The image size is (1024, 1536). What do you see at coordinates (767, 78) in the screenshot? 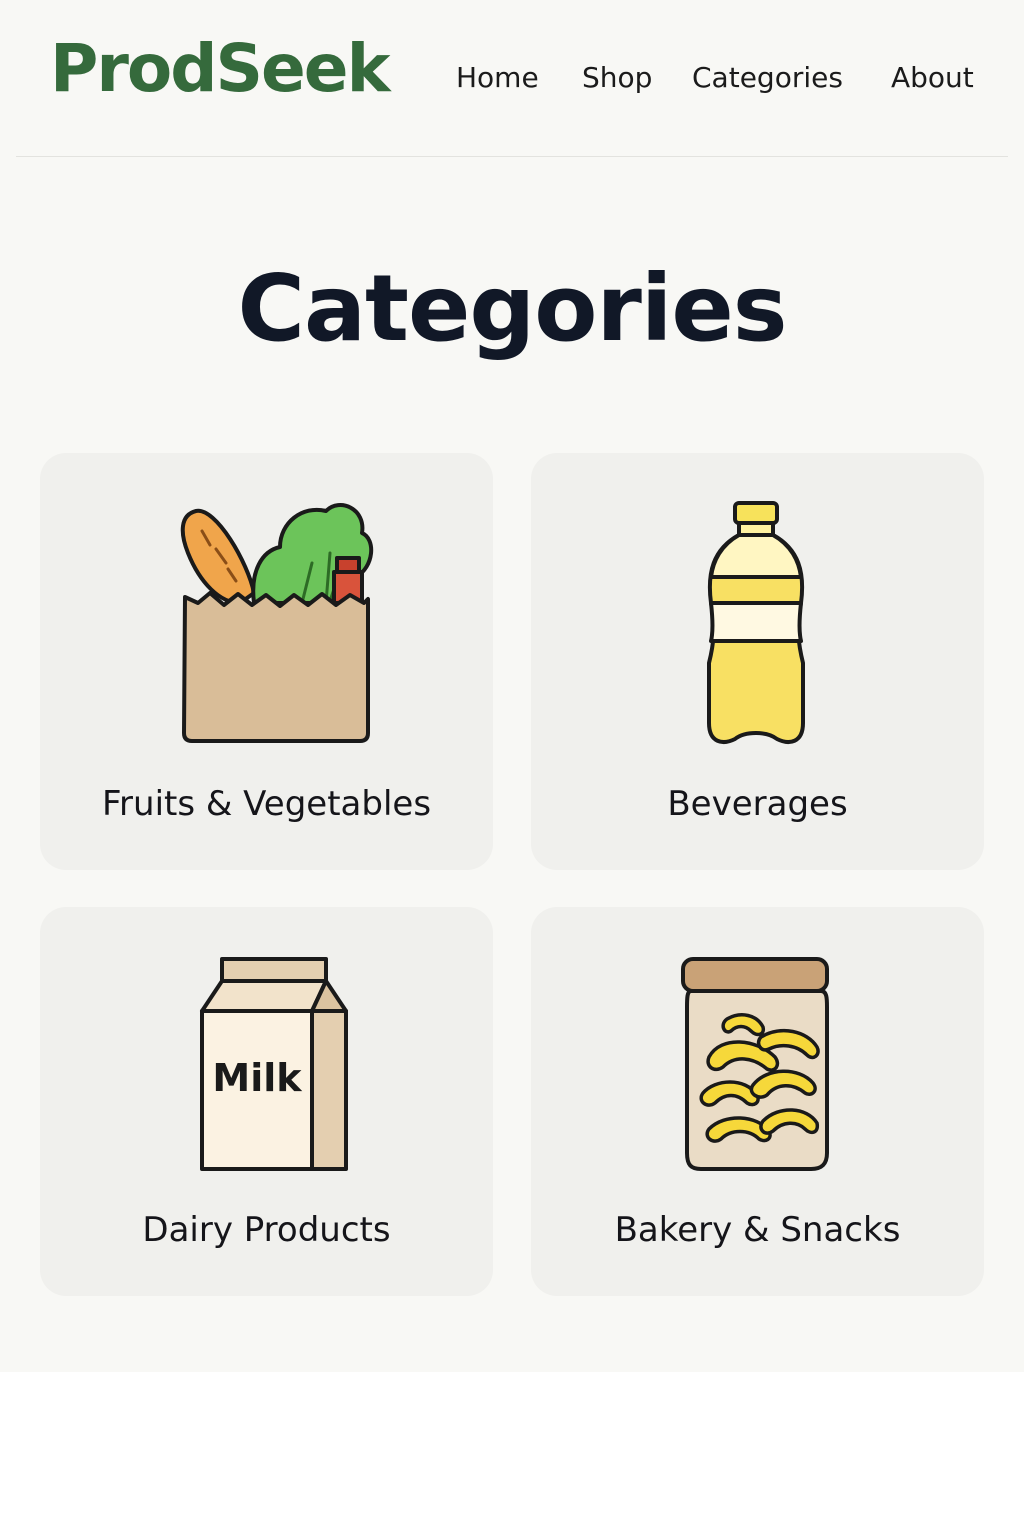
I see `nav-categories: Categories` at bounding box center [767, 78].